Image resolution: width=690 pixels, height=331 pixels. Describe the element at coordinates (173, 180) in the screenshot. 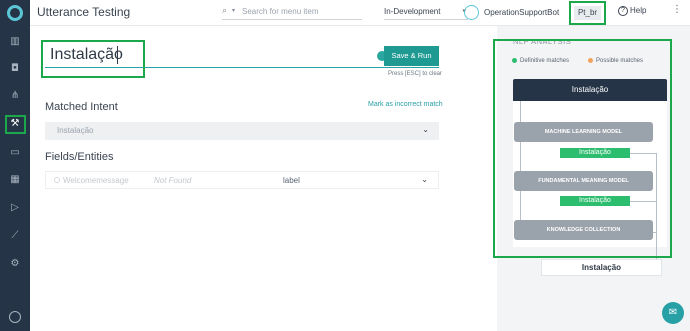

I see `field-status: Not Found` at that location.